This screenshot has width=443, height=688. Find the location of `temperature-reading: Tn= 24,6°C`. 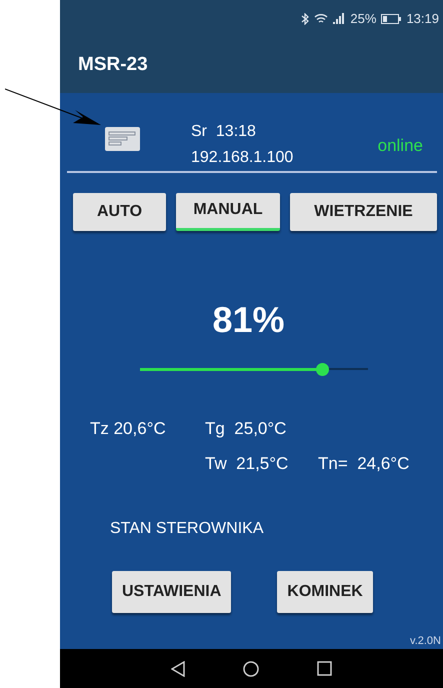

temperature-reading: Tn= 24,6°C is located at coordinates (364, 464).